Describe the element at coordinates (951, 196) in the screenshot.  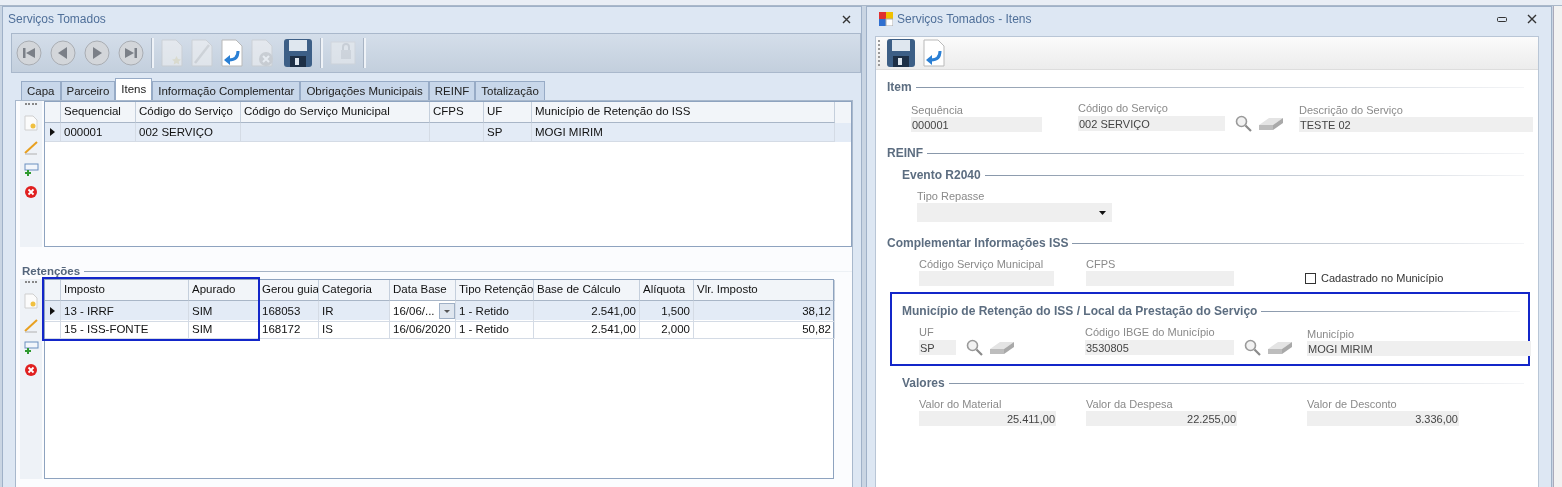
I see `field-label: Tipo Repasse` at that location.